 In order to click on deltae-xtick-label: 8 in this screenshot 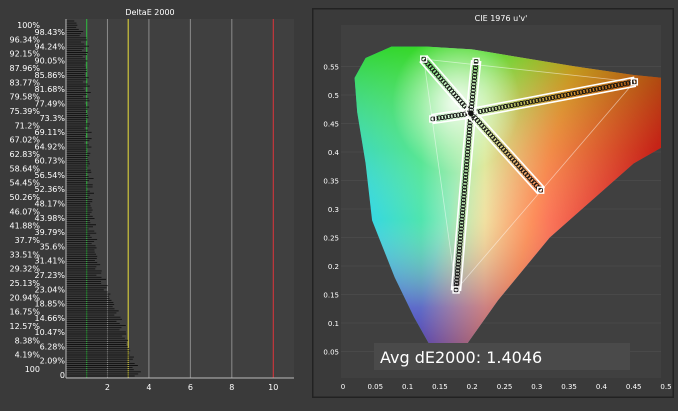, I will do `click(231, 387)`.